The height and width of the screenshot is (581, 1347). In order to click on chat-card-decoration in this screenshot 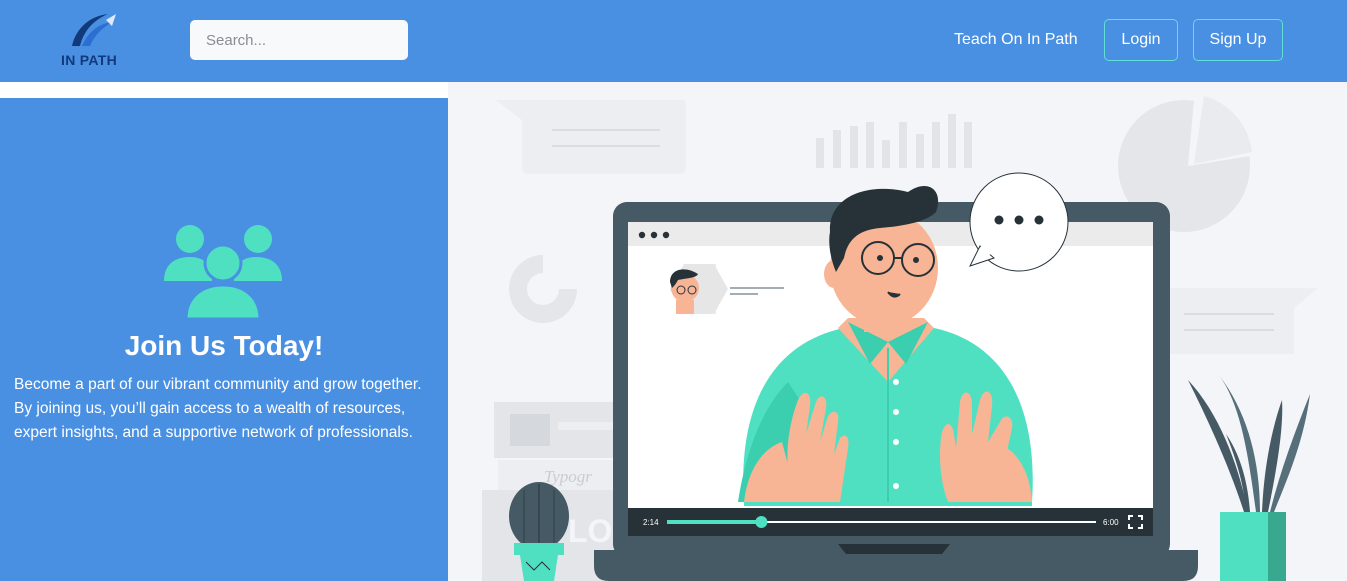, I will do `click(591, 137)`.